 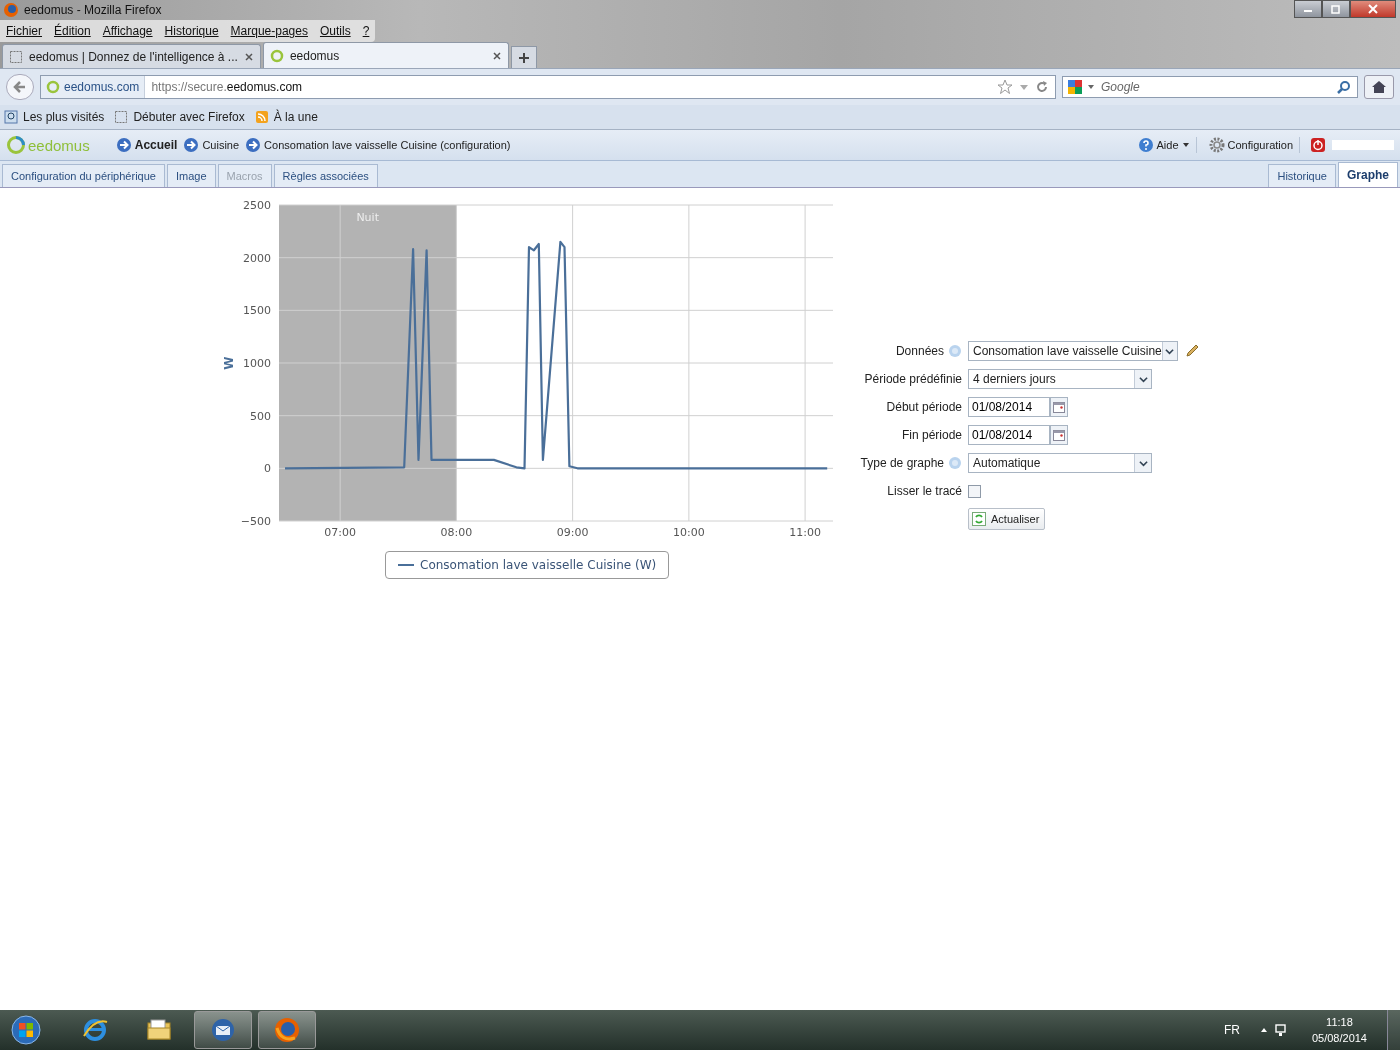 What do you see at coordinates (1363, 145) in the screenshot?
I see `redacted-block` at bounding box center [1363, 145].